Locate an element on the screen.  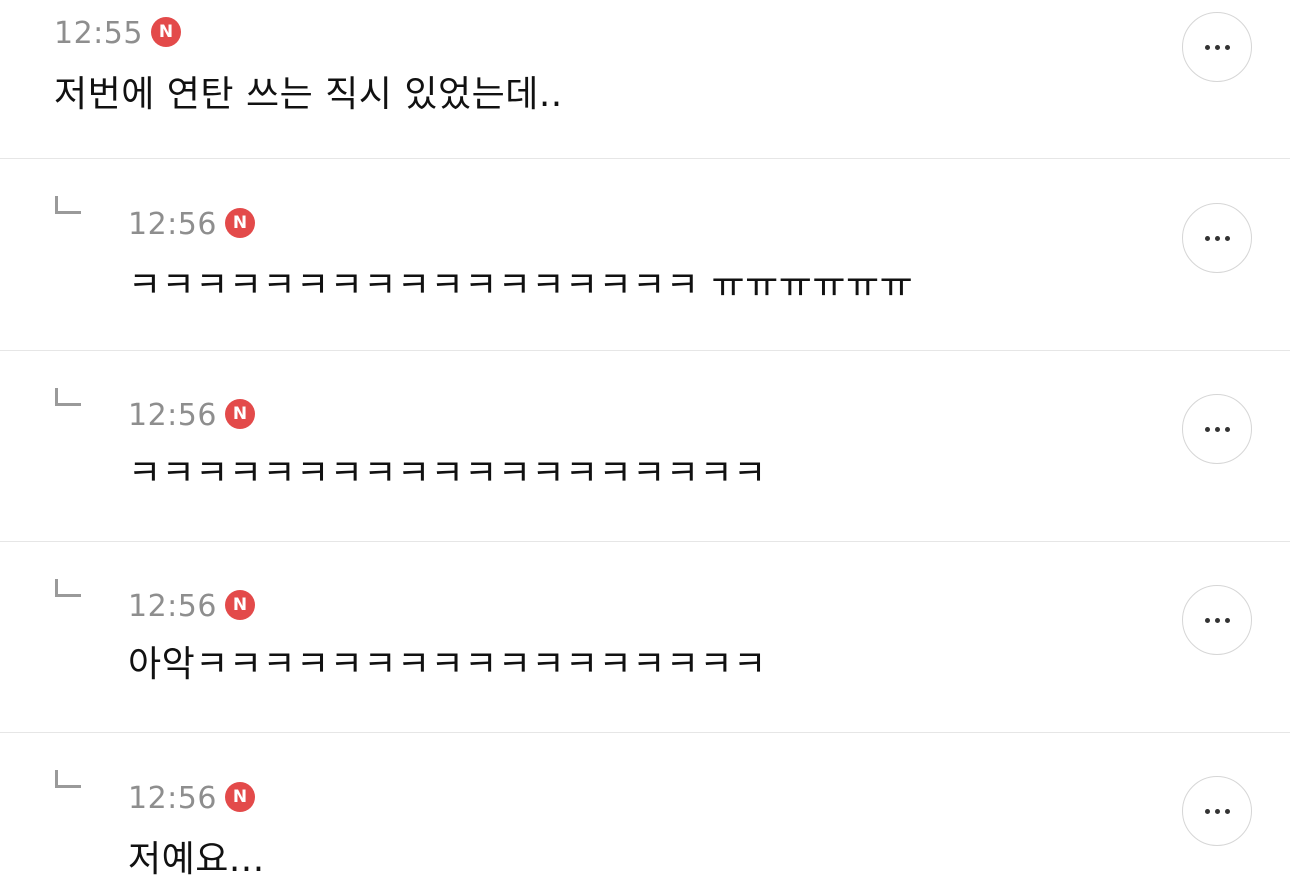
comment-text: ㅋㅋㅋㅋㅋㅋㅋㅋㅋㅋㅋㅋㅋㅋㅋㅋㅋㅋㅋ is located at coordinates (447, 473).